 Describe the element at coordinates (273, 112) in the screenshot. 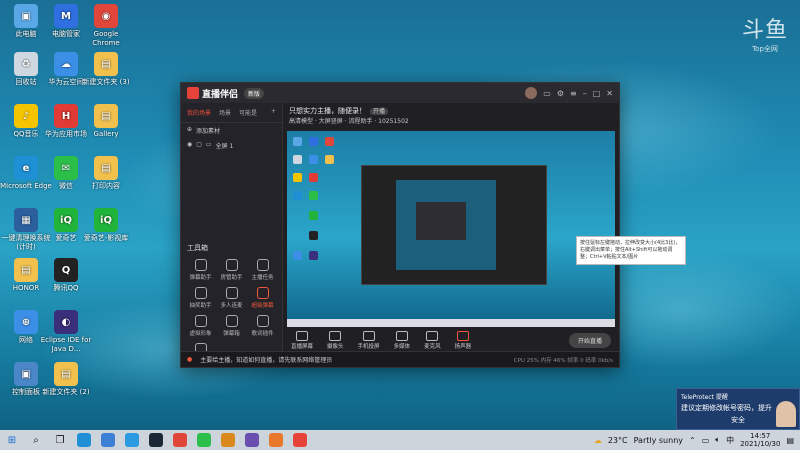

I see `add-scene-icon: +` at that location.